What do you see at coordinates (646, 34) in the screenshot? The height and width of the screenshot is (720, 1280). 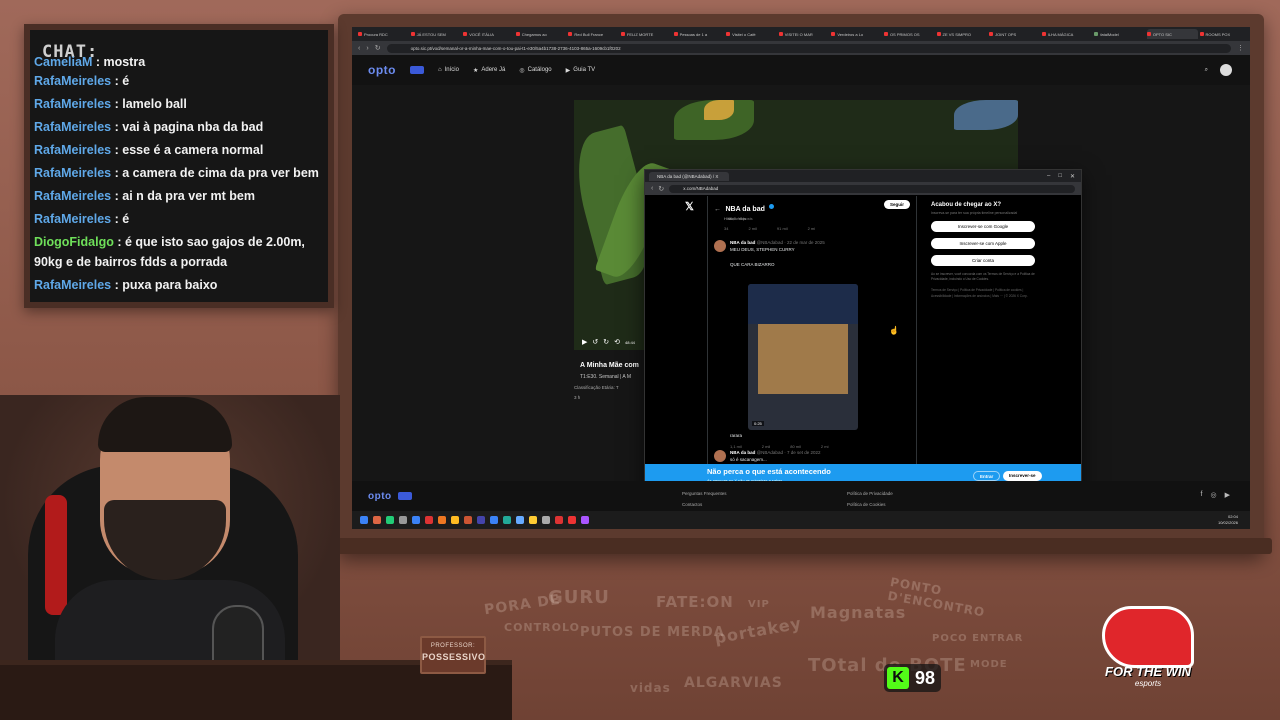 I see `browser-tab: FELIZ MORTE` at bounding box center [646, 34].